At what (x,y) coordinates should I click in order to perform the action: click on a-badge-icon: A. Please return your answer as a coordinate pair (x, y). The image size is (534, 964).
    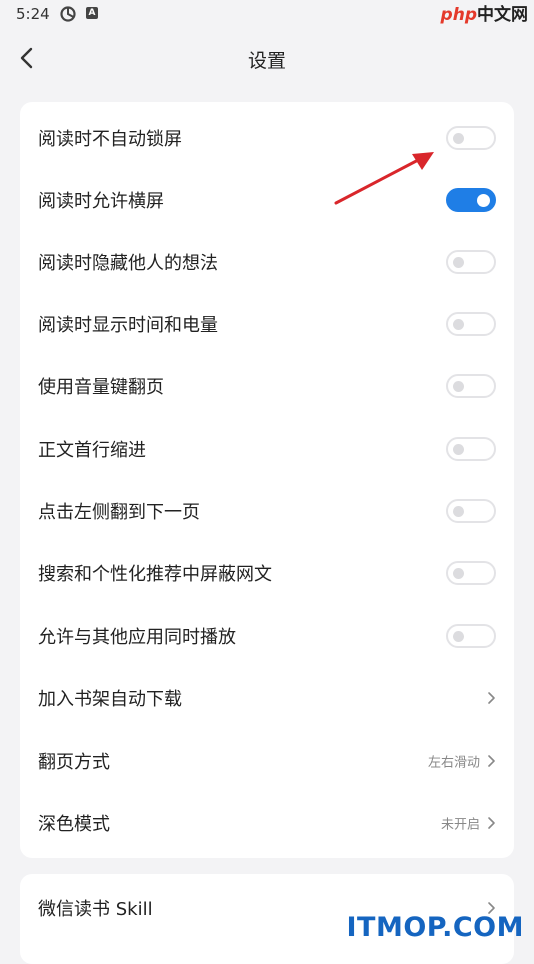
    Looking at the image, I should click on (92, 13).